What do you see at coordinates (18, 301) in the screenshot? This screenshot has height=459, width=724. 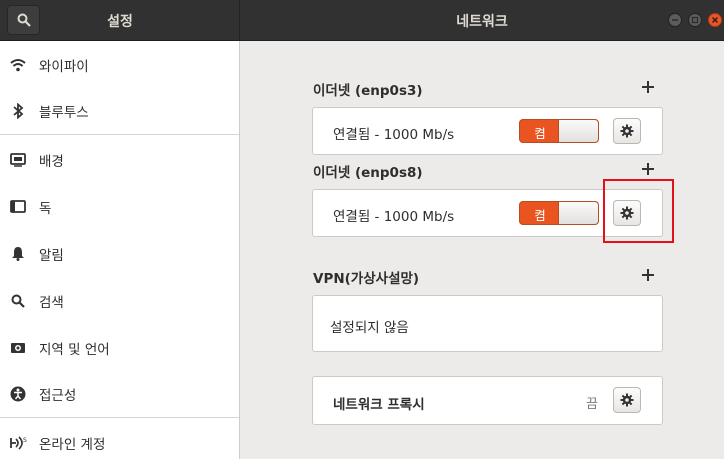 I see `search-icon` at bounding box center [18, 301].